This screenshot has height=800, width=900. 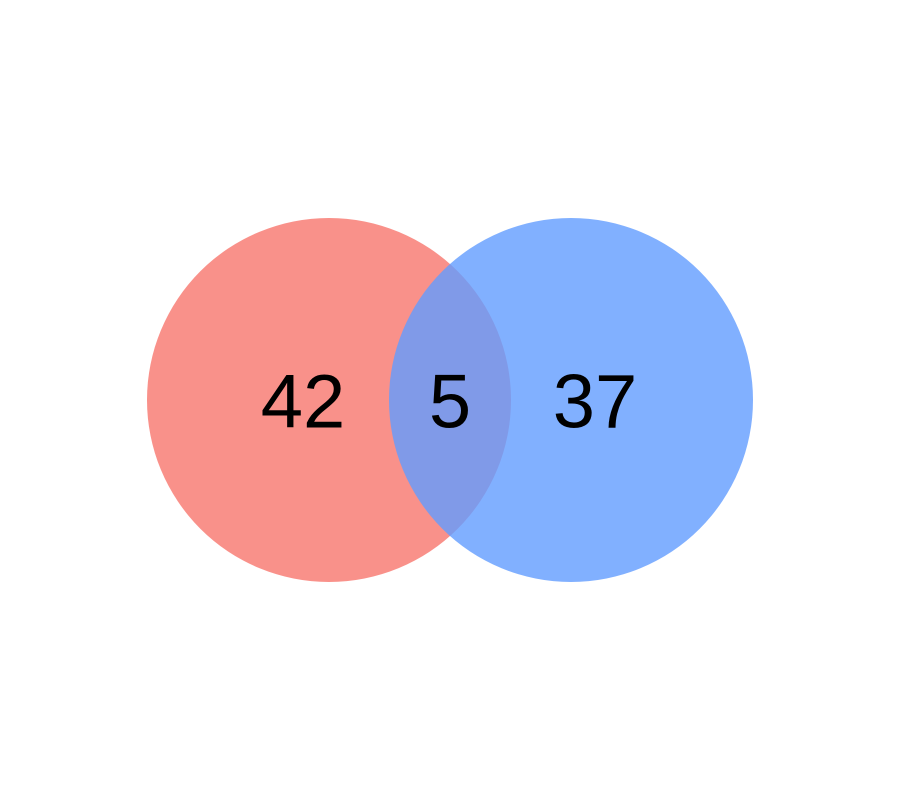 I want to click on intersection-count: 5, so click(x=450, y=402).